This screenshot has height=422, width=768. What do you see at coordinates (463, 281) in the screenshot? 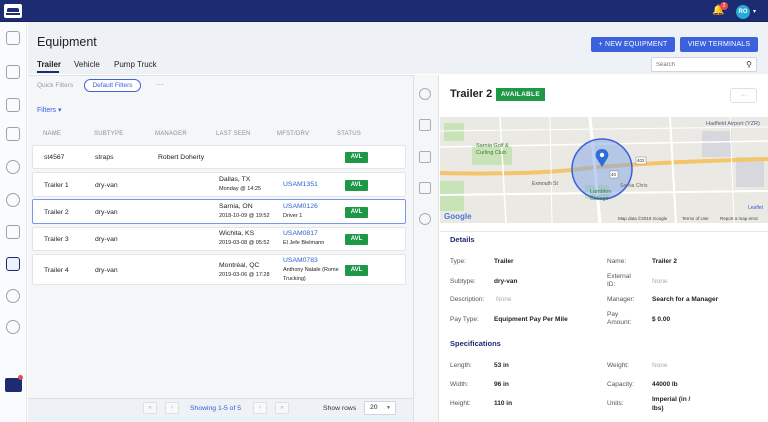
I see `subtype-label: Subtype:` at bounding box center [463, 281].